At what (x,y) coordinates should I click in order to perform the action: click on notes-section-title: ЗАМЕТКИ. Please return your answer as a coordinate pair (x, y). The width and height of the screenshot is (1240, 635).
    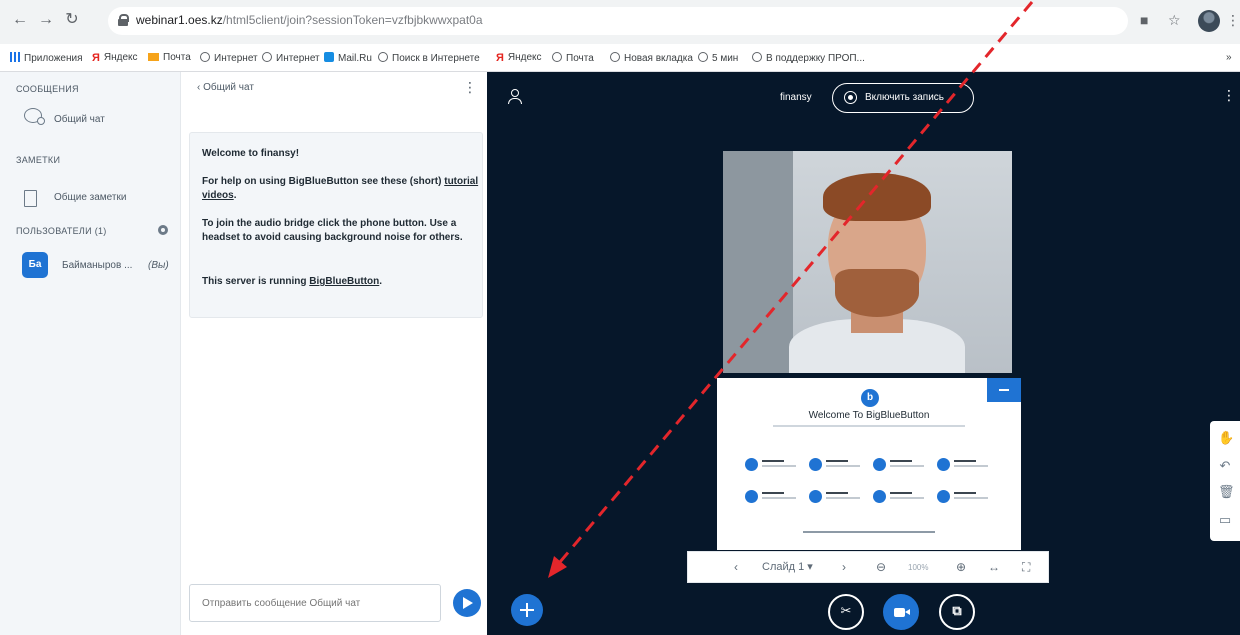
    Looking at the image, I should click on (38, 160).